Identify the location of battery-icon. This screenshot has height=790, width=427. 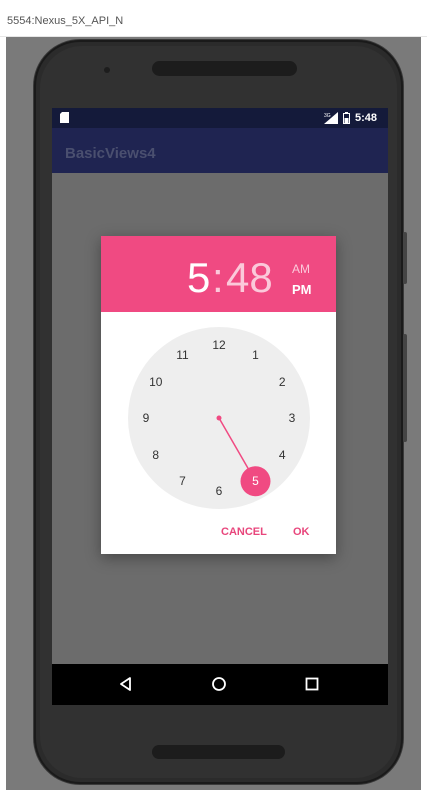
(346, 118).